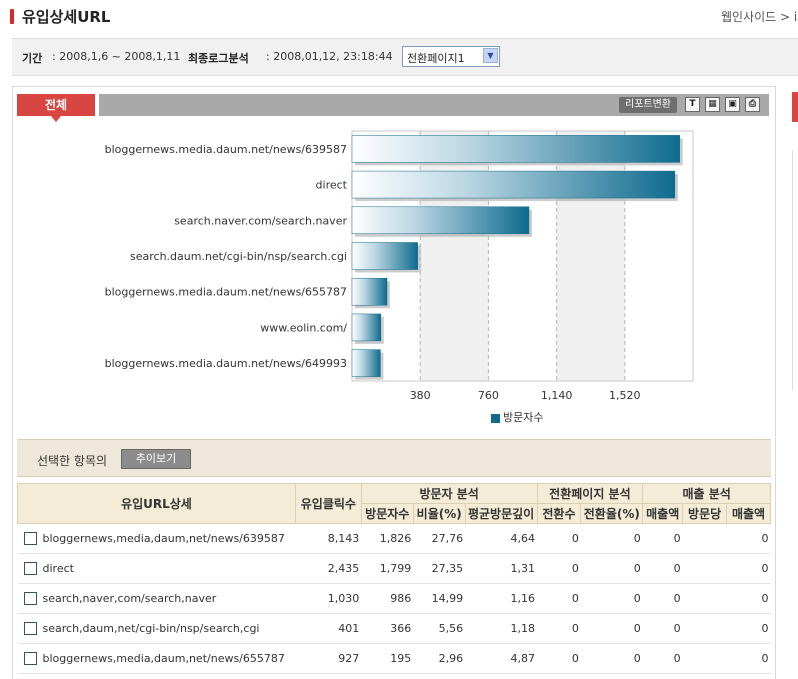 Image resolution: width=798 pixels, height=679 pixels. Describe the element at coordinates (439, 513) in the screenshot. I see `col-ratio: 비율(%)` at that location.